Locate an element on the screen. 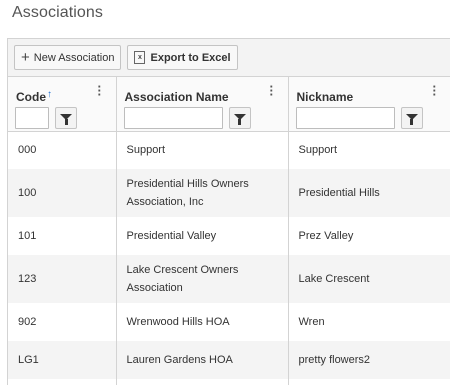 This screenshot has height=385, width=450. cell-nickname: Prez Valley is located at coordinates (369, 236).